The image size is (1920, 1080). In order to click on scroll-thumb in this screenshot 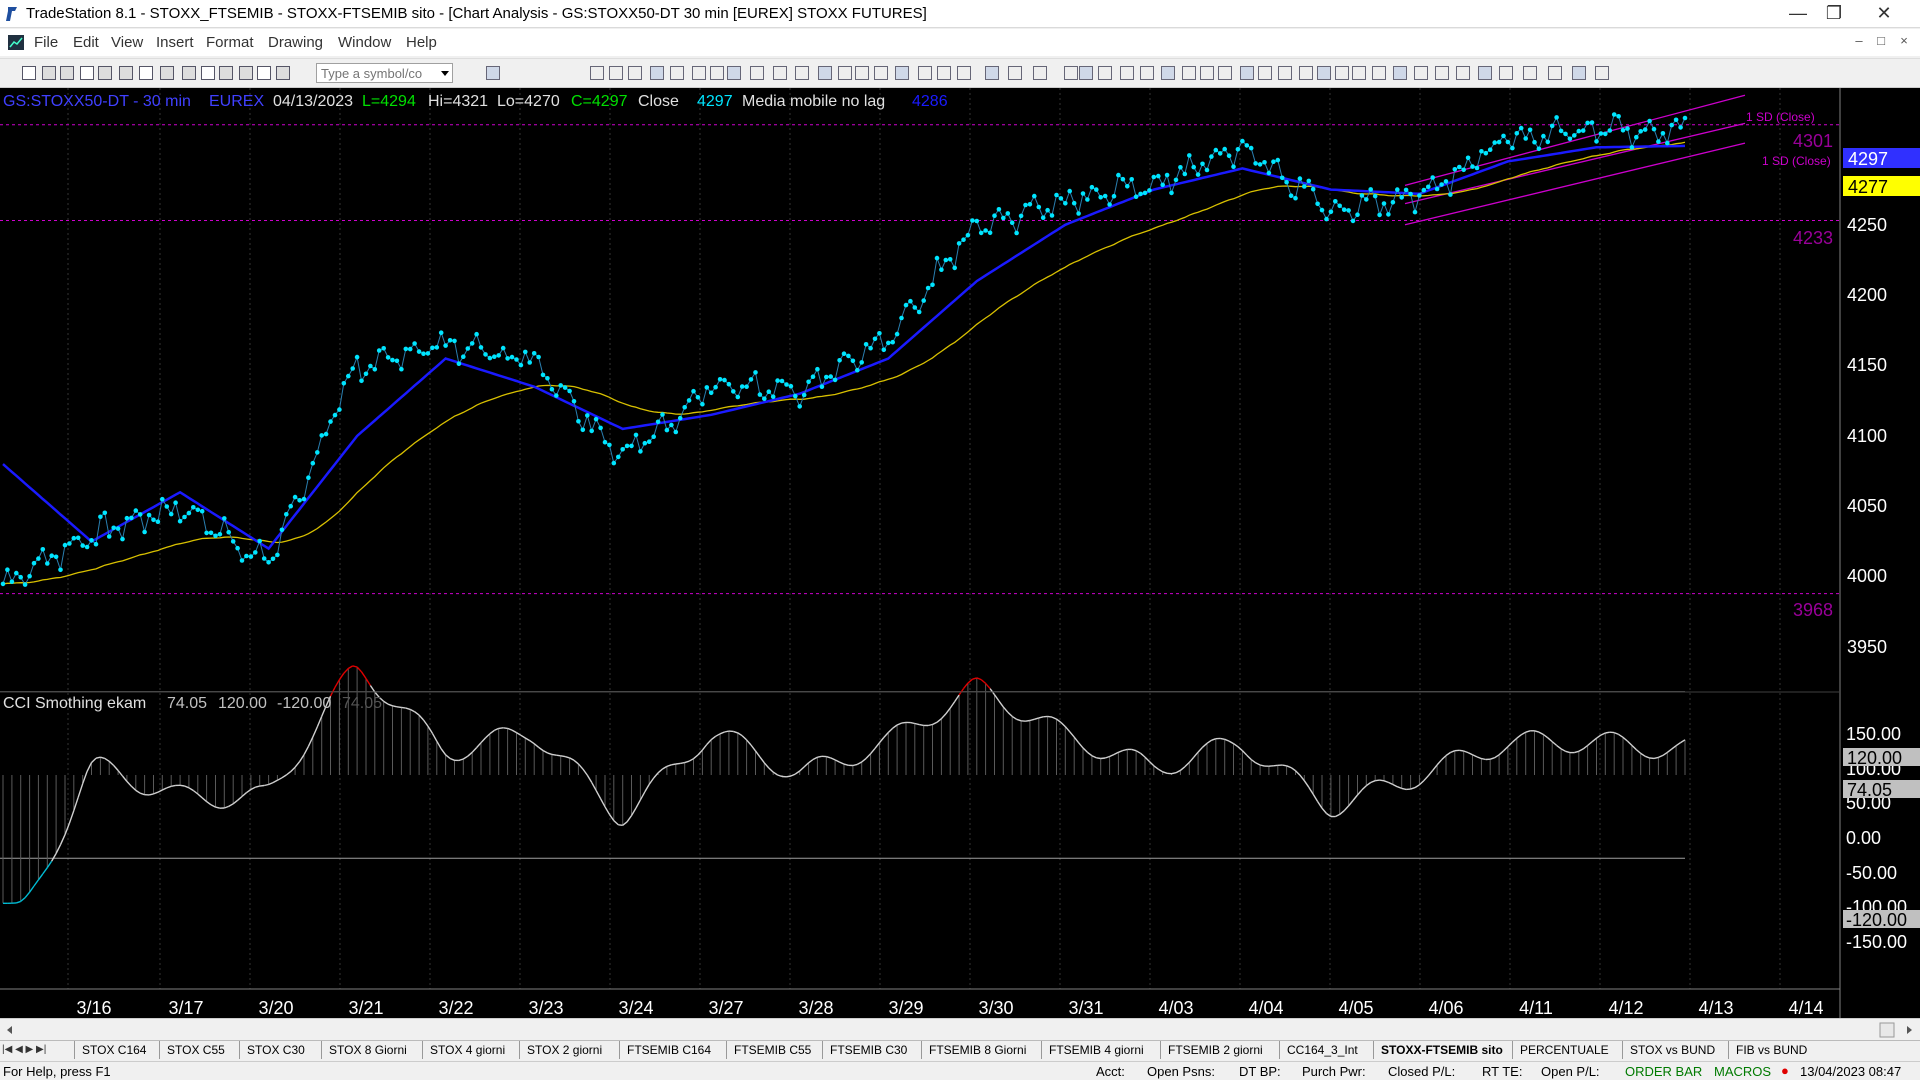, I will do `click(1887, 1030)`.